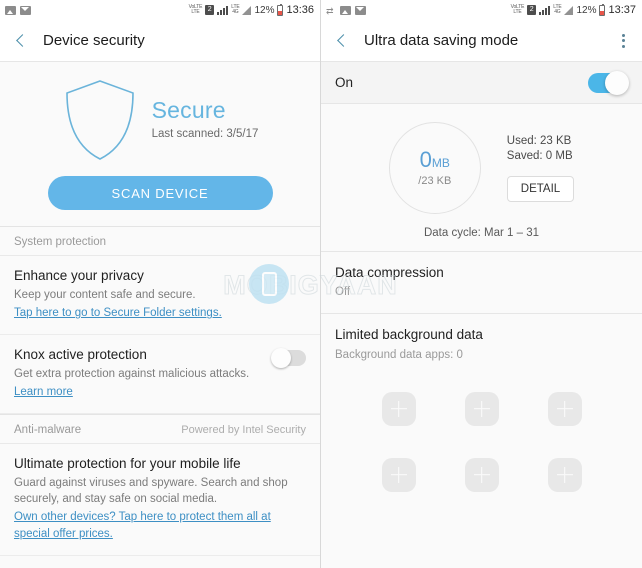 The image size is (642, 568). Describe the element at coordinates (539, 140) in the screenshot. I see `data-used-stat: Used: 23 KB` at that location.